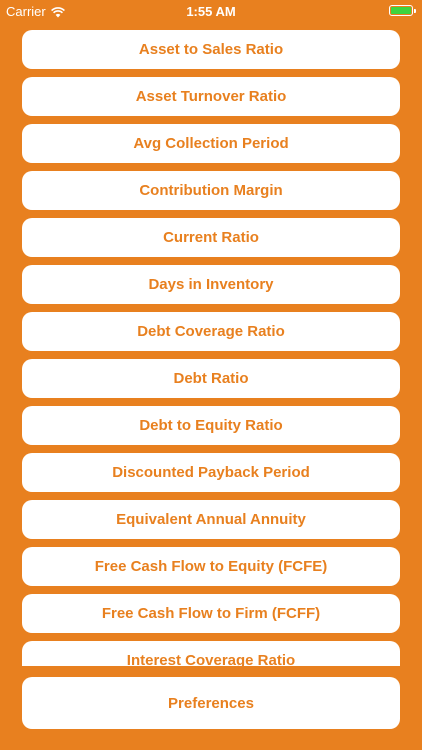 The image size is (422, 750). I want to click on status-bar: Carrier 1:55 AM, so click(211, 11).